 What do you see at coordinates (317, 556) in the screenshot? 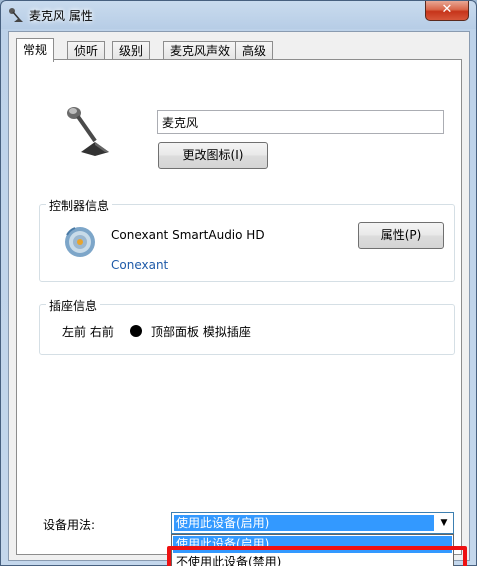
I see `highlight-annotation-box` at bounding box center [317, 556].